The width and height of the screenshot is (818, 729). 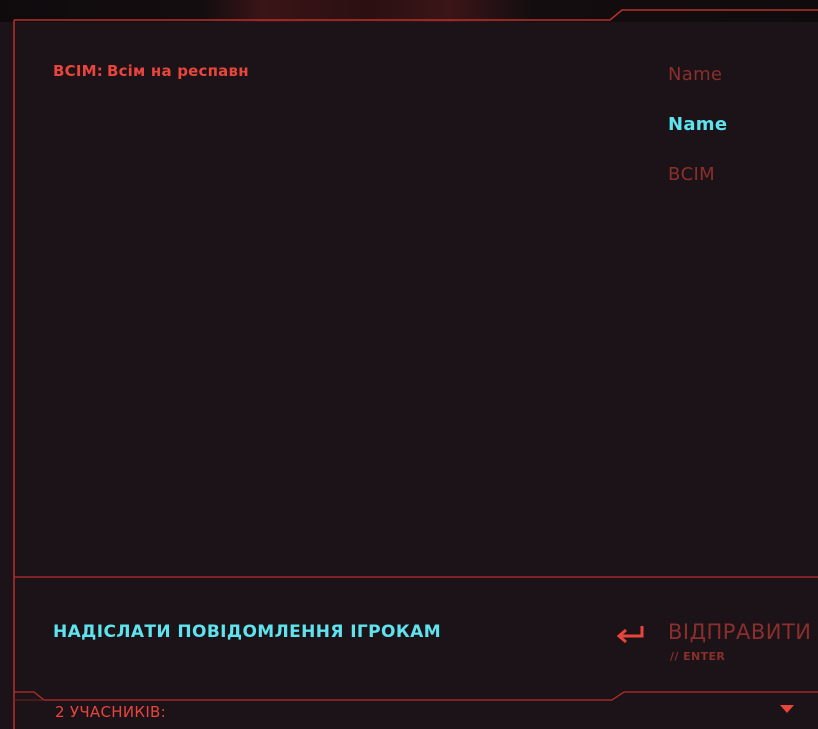 I want to click on send-label: ВІДПРАВИТИ, so click(x=740, y=632).